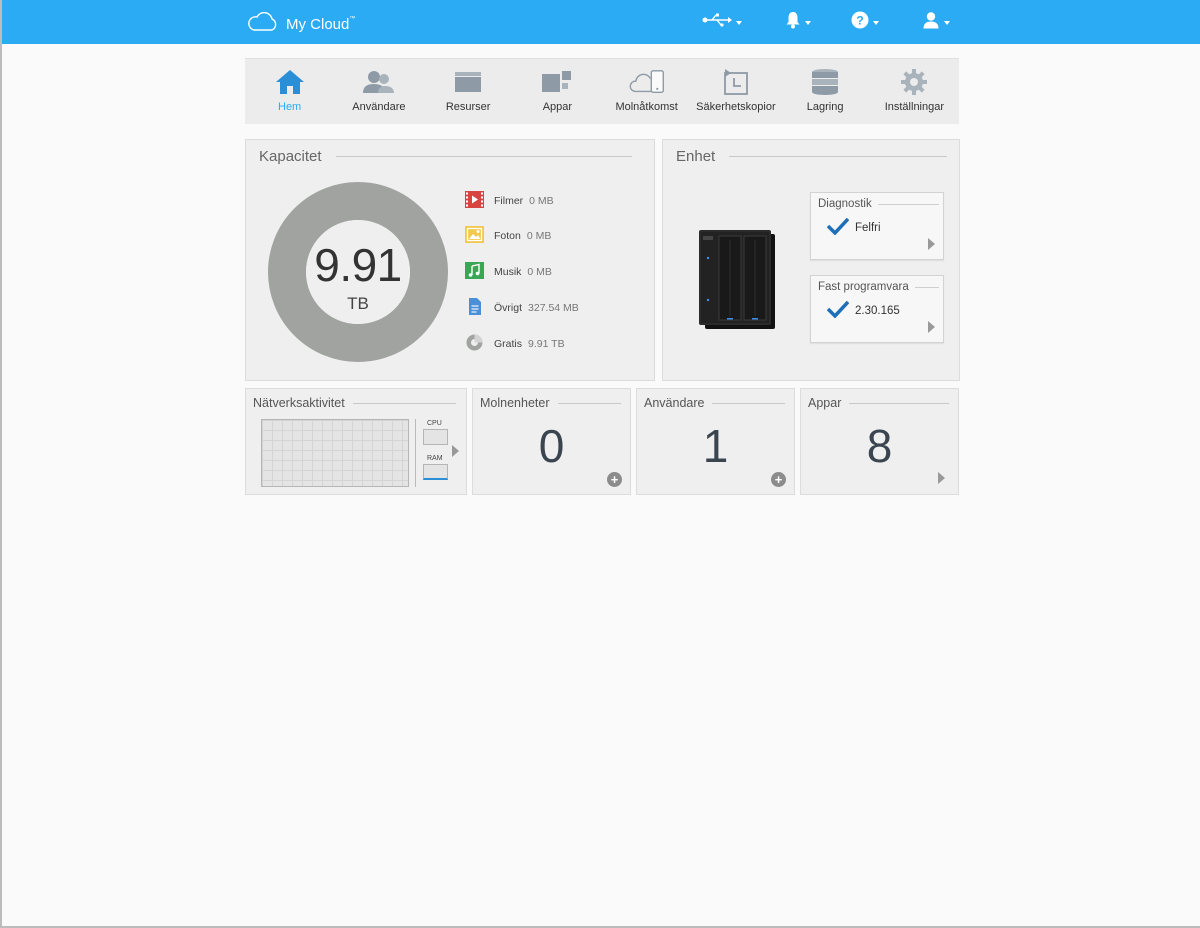 The width and height of the screenshot is (1200, 928). What do you see at coordinates (717, 22) in the screenshot?
I see `usb-icon` at bounding box center [717, 22].